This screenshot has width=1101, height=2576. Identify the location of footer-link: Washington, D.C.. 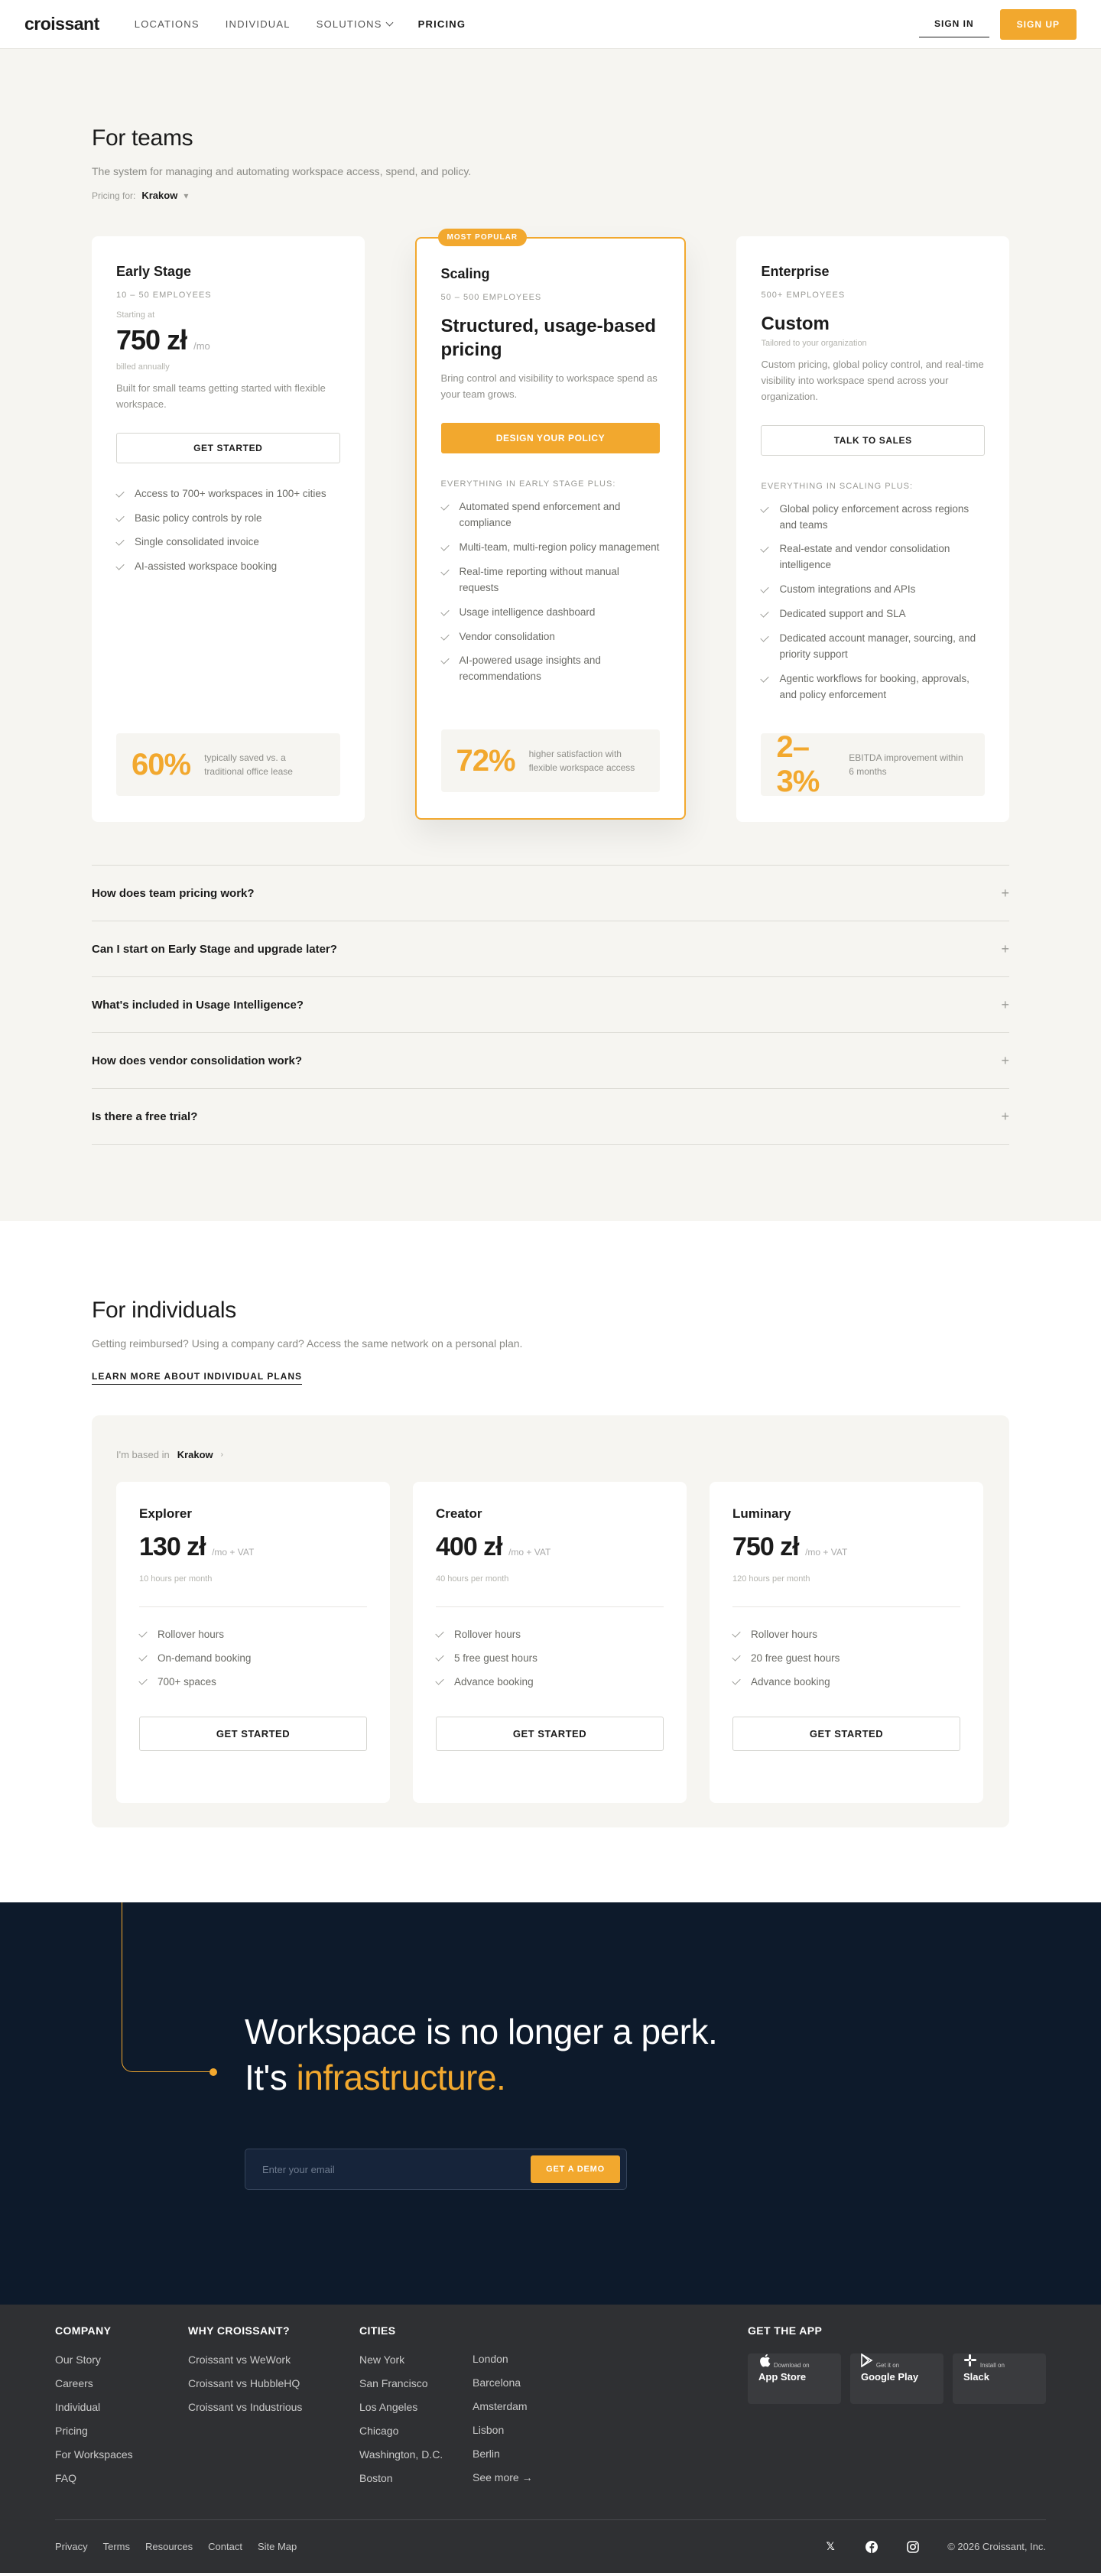
(416, 2454).